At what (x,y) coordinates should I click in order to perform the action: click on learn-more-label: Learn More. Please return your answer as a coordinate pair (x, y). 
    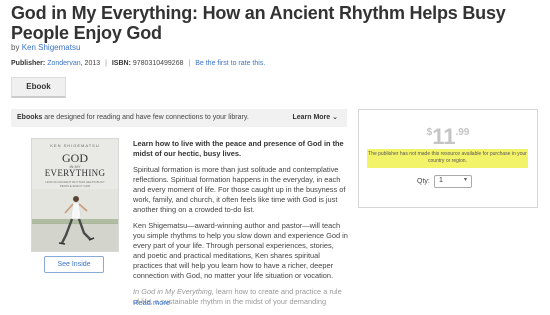
    Looking at the image, I should click on (311, 117).